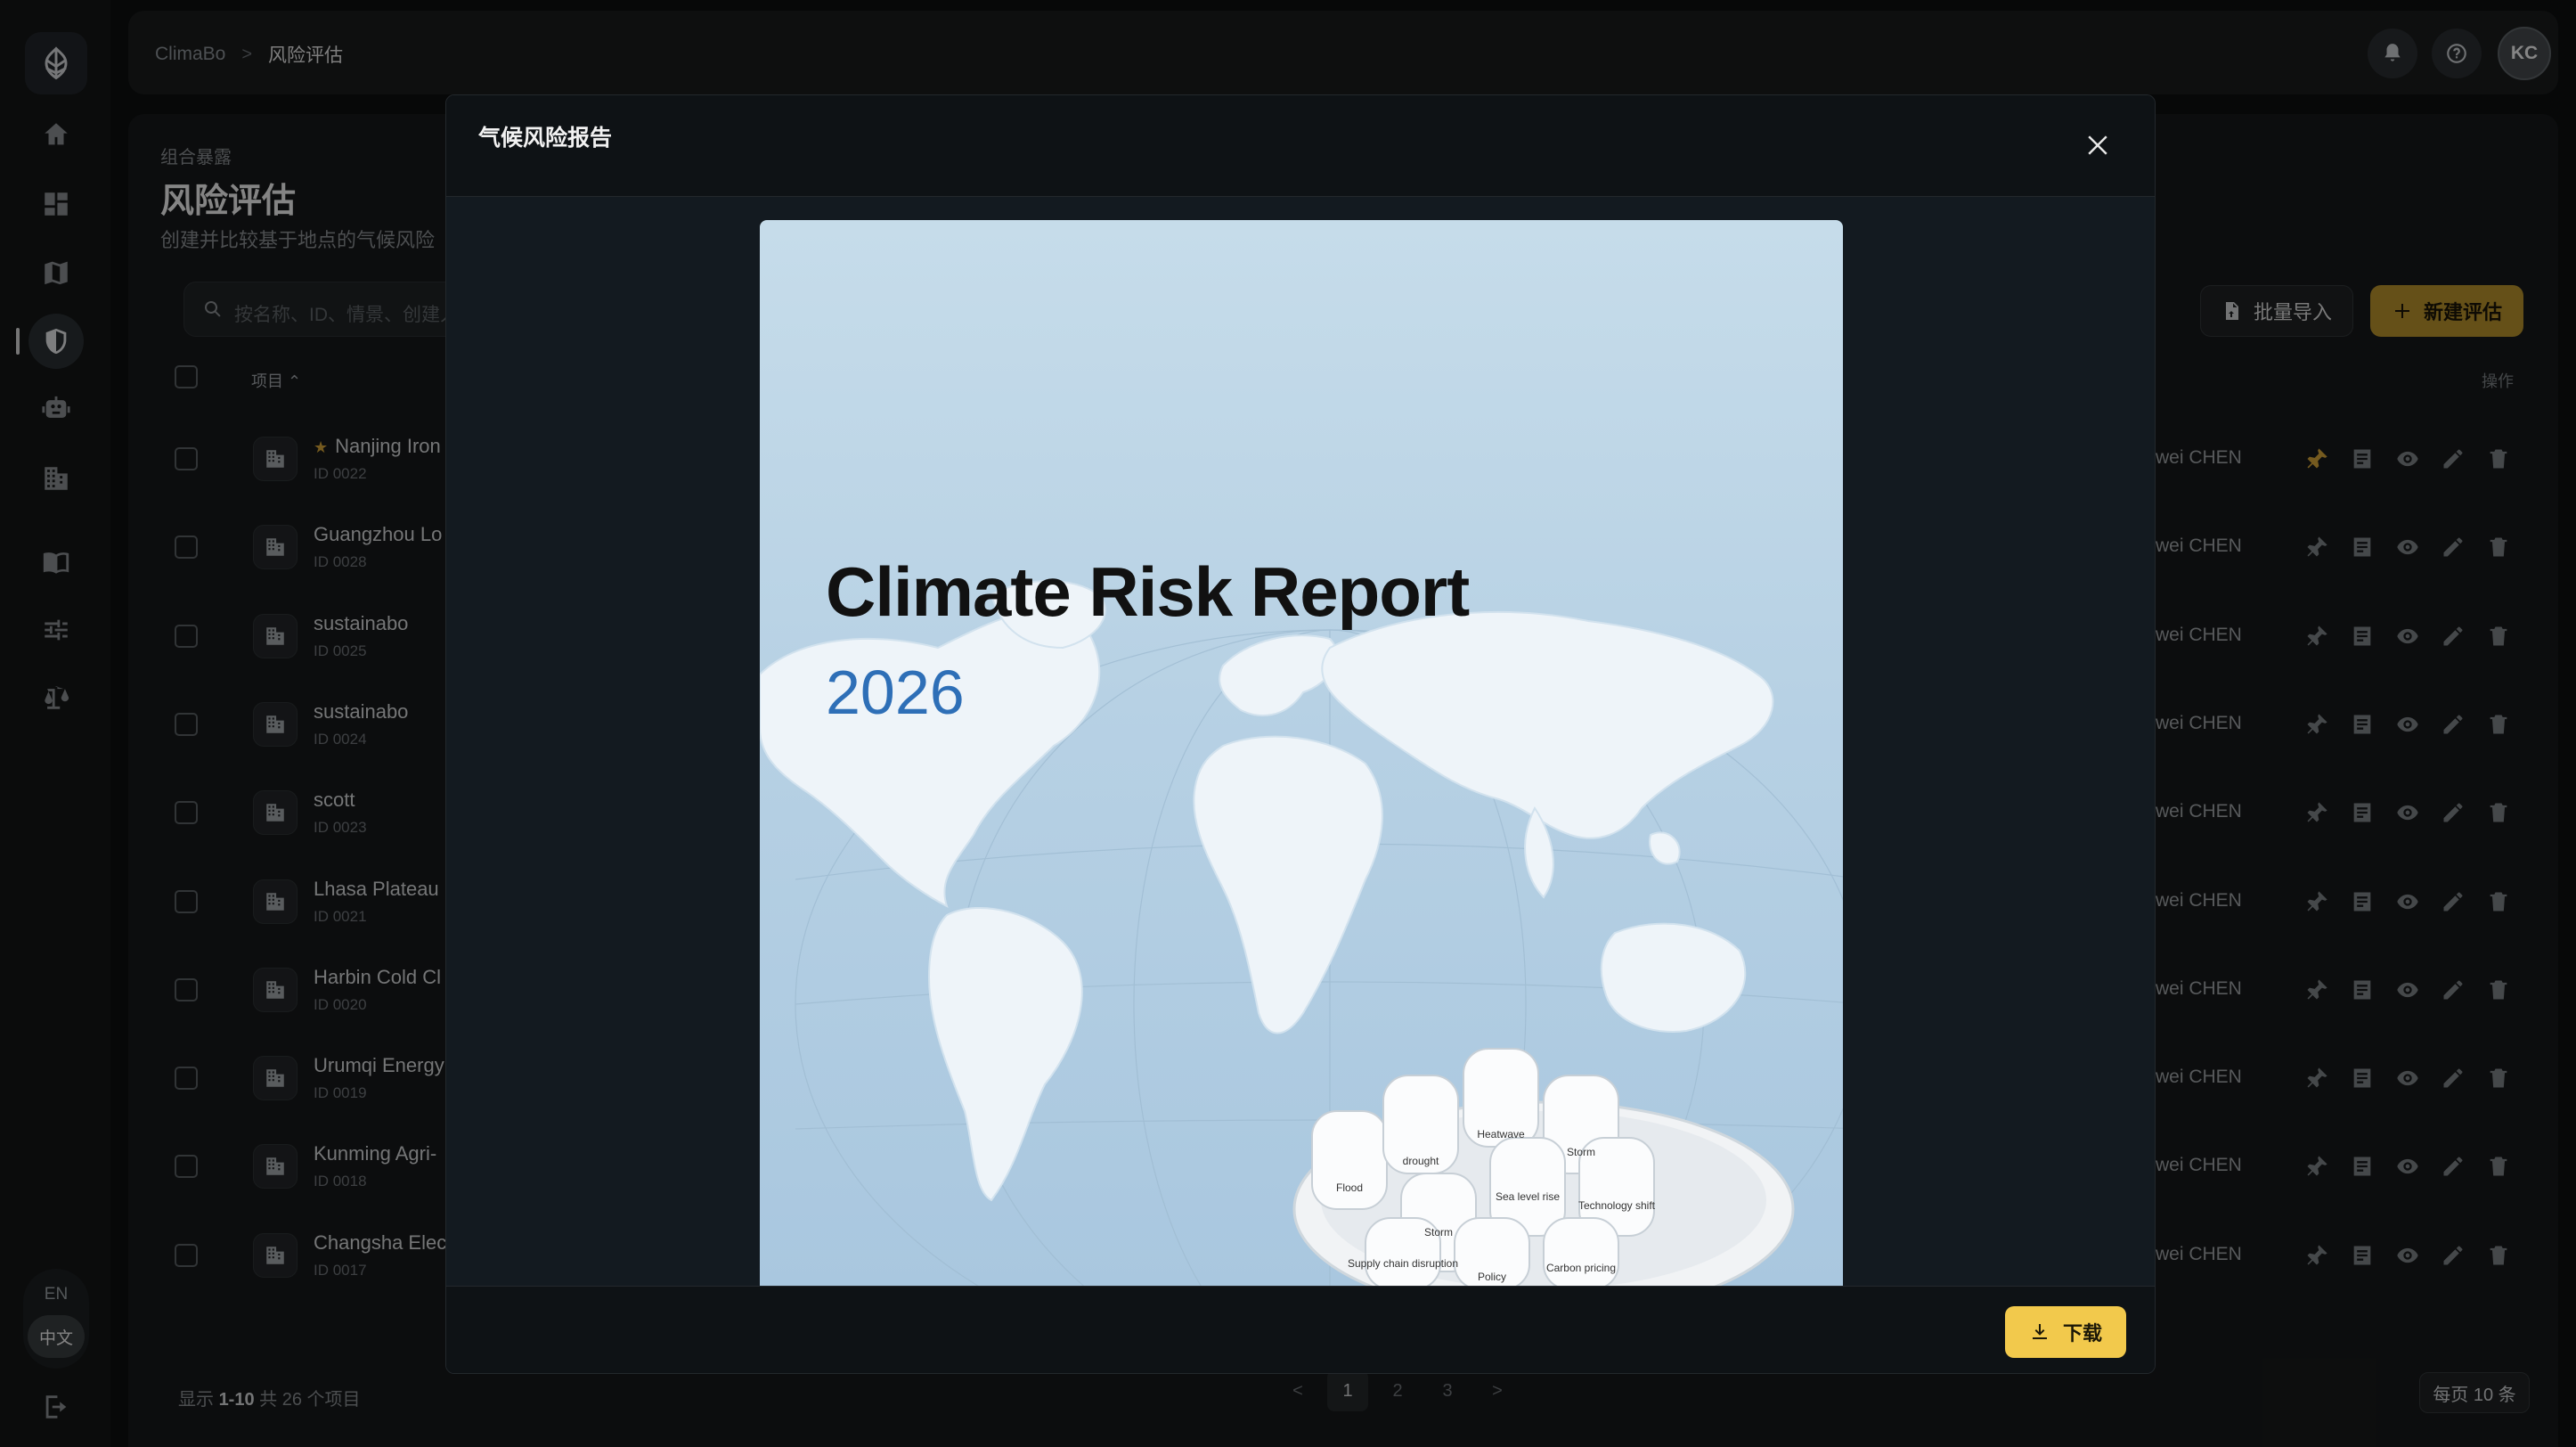 This screenshot has height=1447, width=2576. Describe the element at coordinates (545, 139) in the screenshot. I see `modal-title: 气候风险报告` at that location.